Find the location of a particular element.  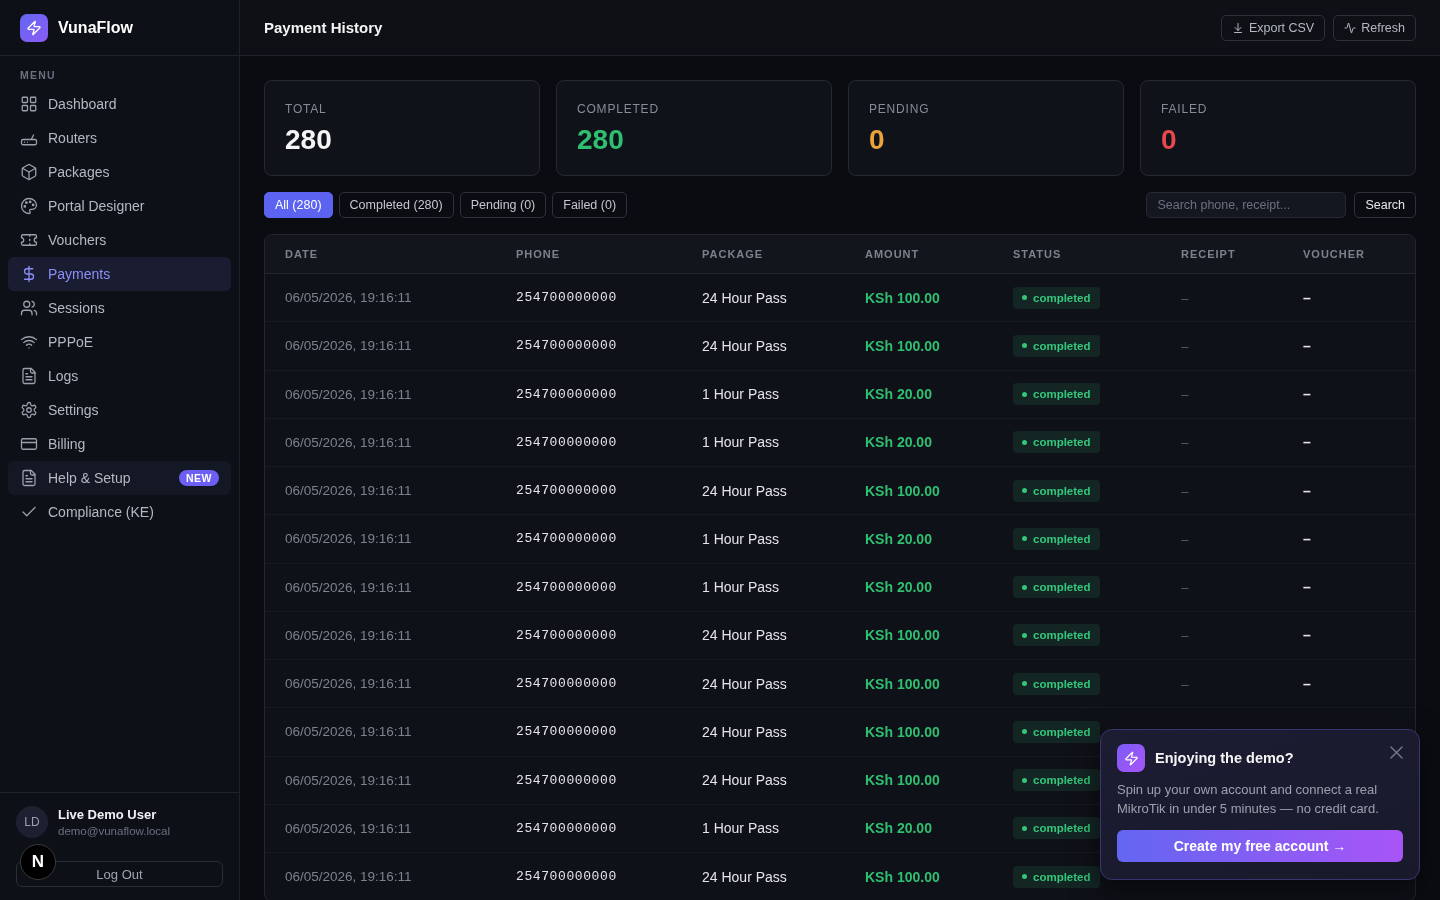

export-button: Export CSV is located at coordinates (1273, 27).